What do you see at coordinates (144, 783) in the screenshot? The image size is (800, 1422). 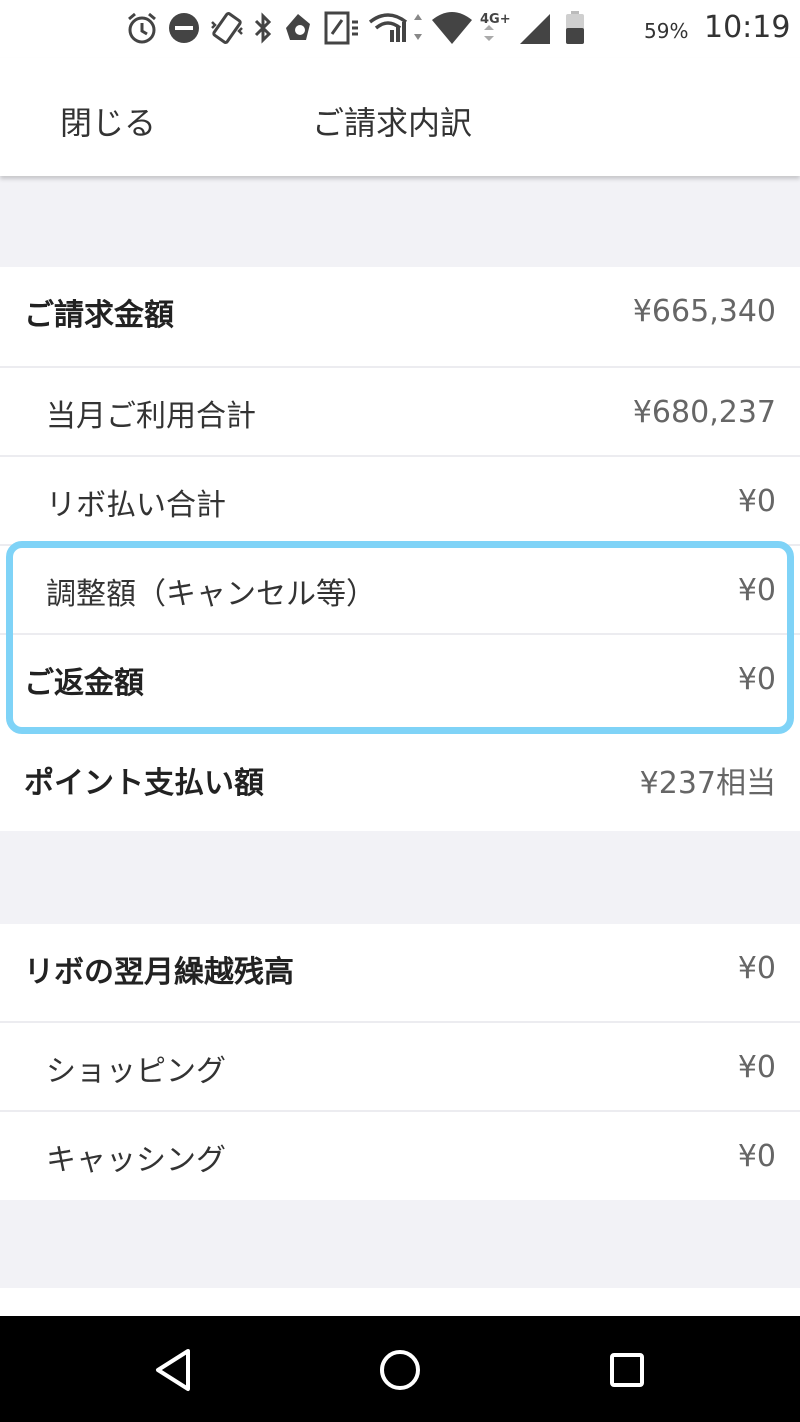 I see `points-label: ポイント支払い額` at bounding box center [144, 783].